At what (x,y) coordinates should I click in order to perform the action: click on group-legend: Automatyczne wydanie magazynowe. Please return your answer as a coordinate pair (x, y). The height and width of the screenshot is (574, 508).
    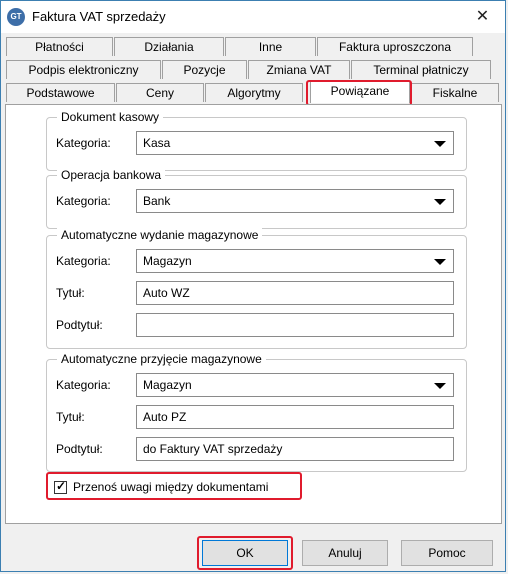
    Looking at the image, I should click on (160, 235).